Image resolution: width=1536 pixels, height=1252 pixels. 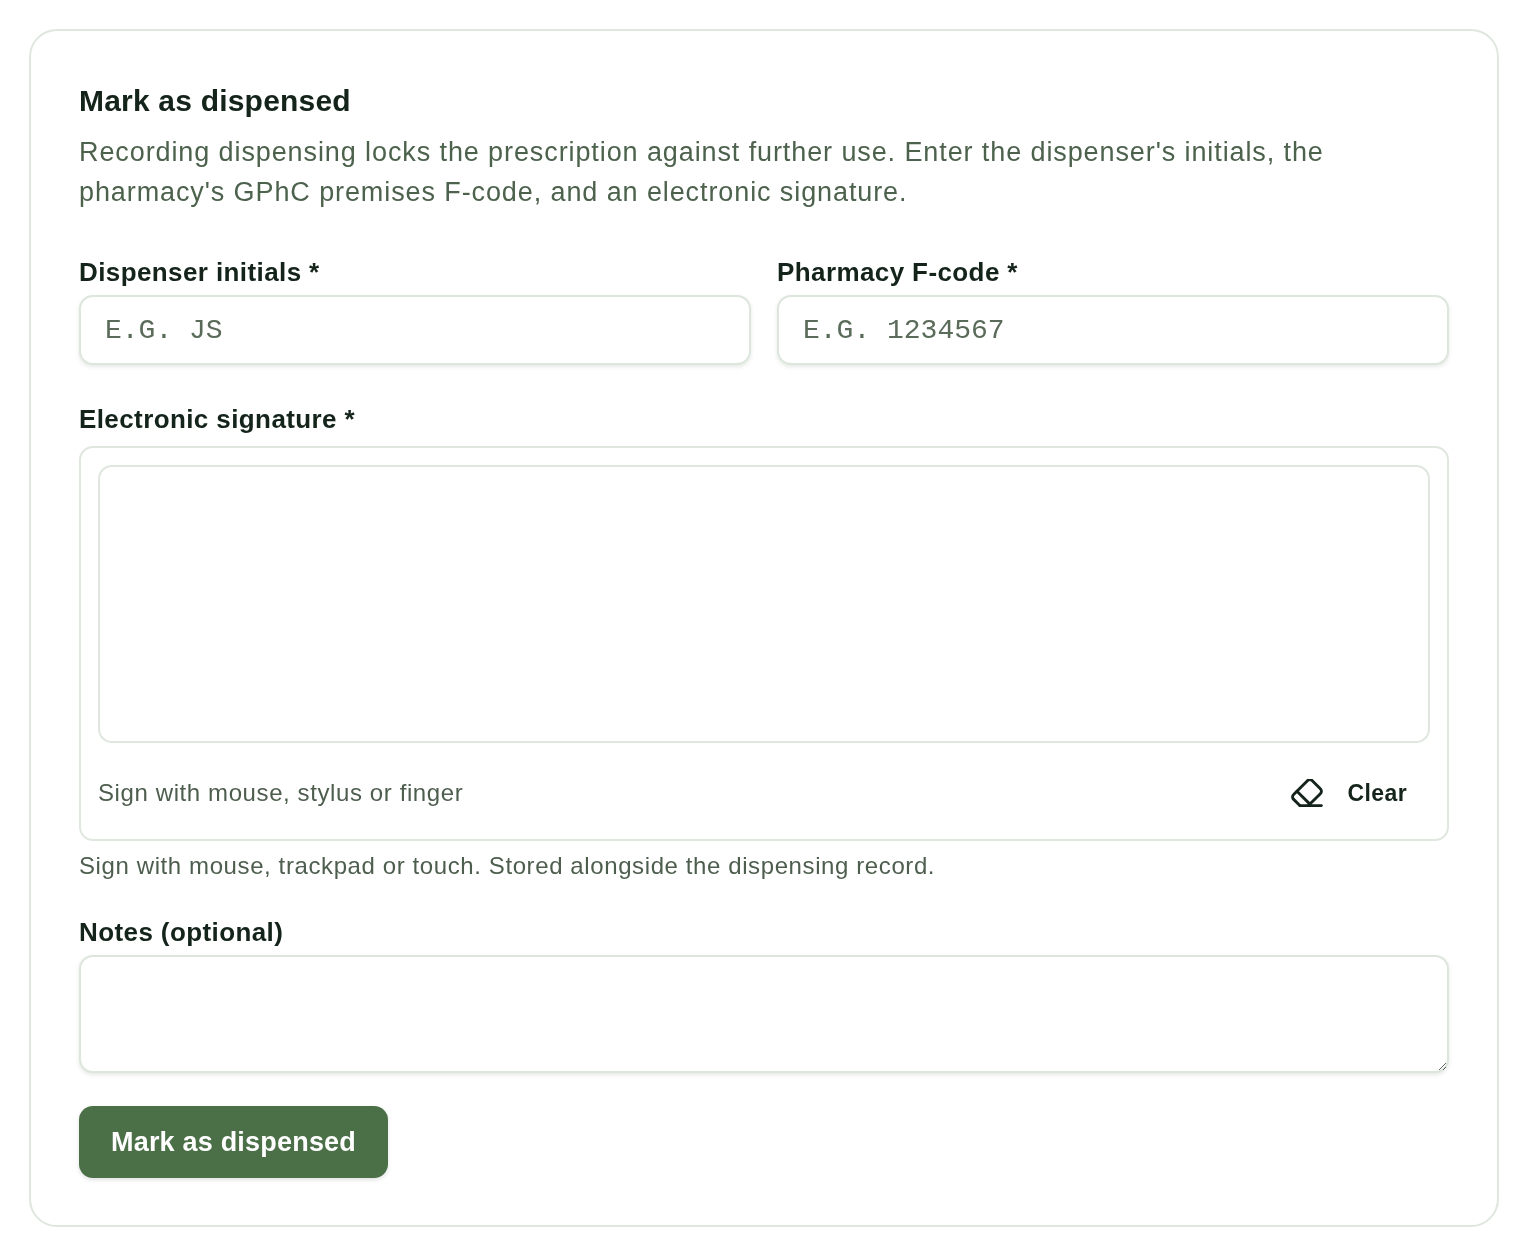 I want to click on field-label: Notes (optional), so click(x=182, y=932).